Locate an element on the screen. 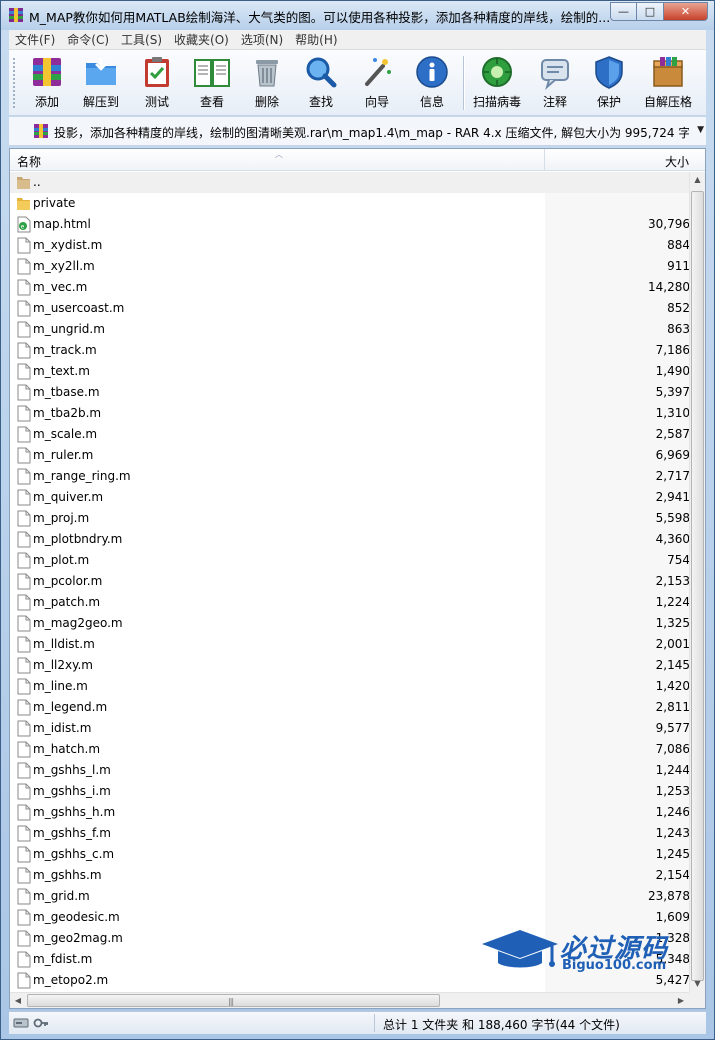  file-row: m_plot.m 754 is located at coordinates (350, 560).